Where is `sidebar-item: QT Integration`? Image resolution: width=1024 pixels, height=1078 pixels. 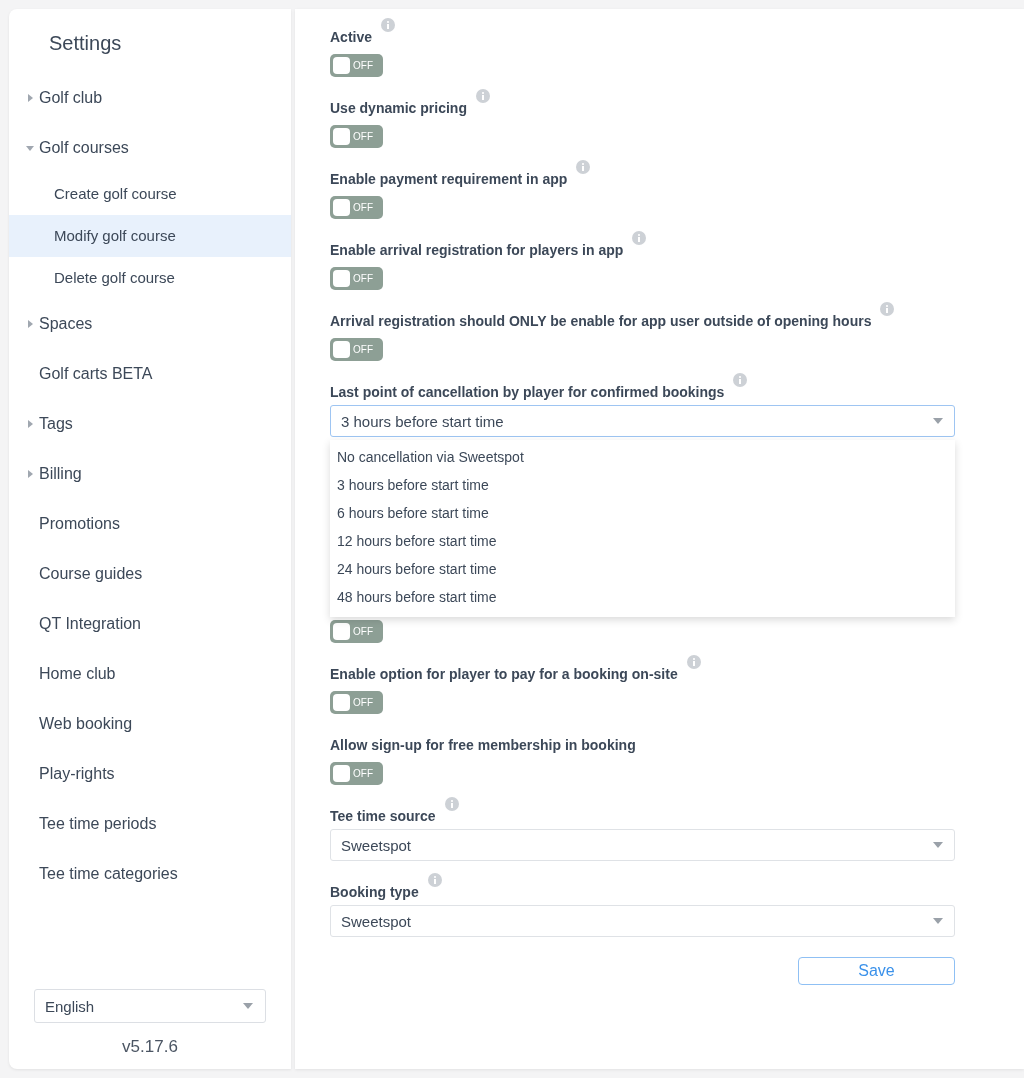 sidebar-item: QT Integration is located at coordinates (150, 624).